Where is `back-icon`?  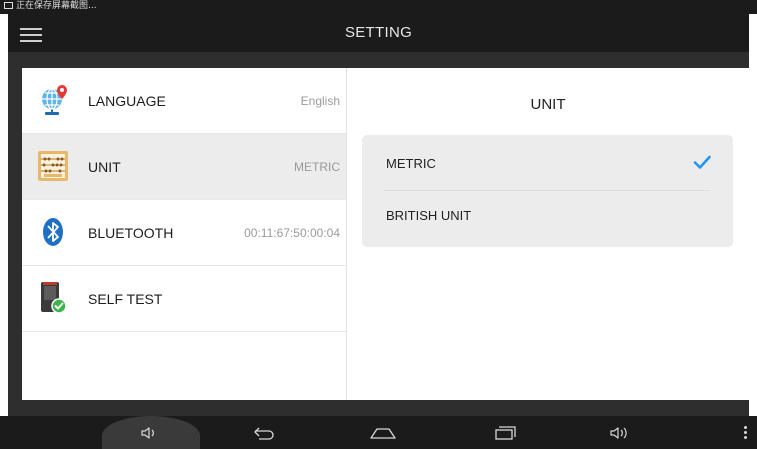 back-icon is located at coordinates (264, 433).